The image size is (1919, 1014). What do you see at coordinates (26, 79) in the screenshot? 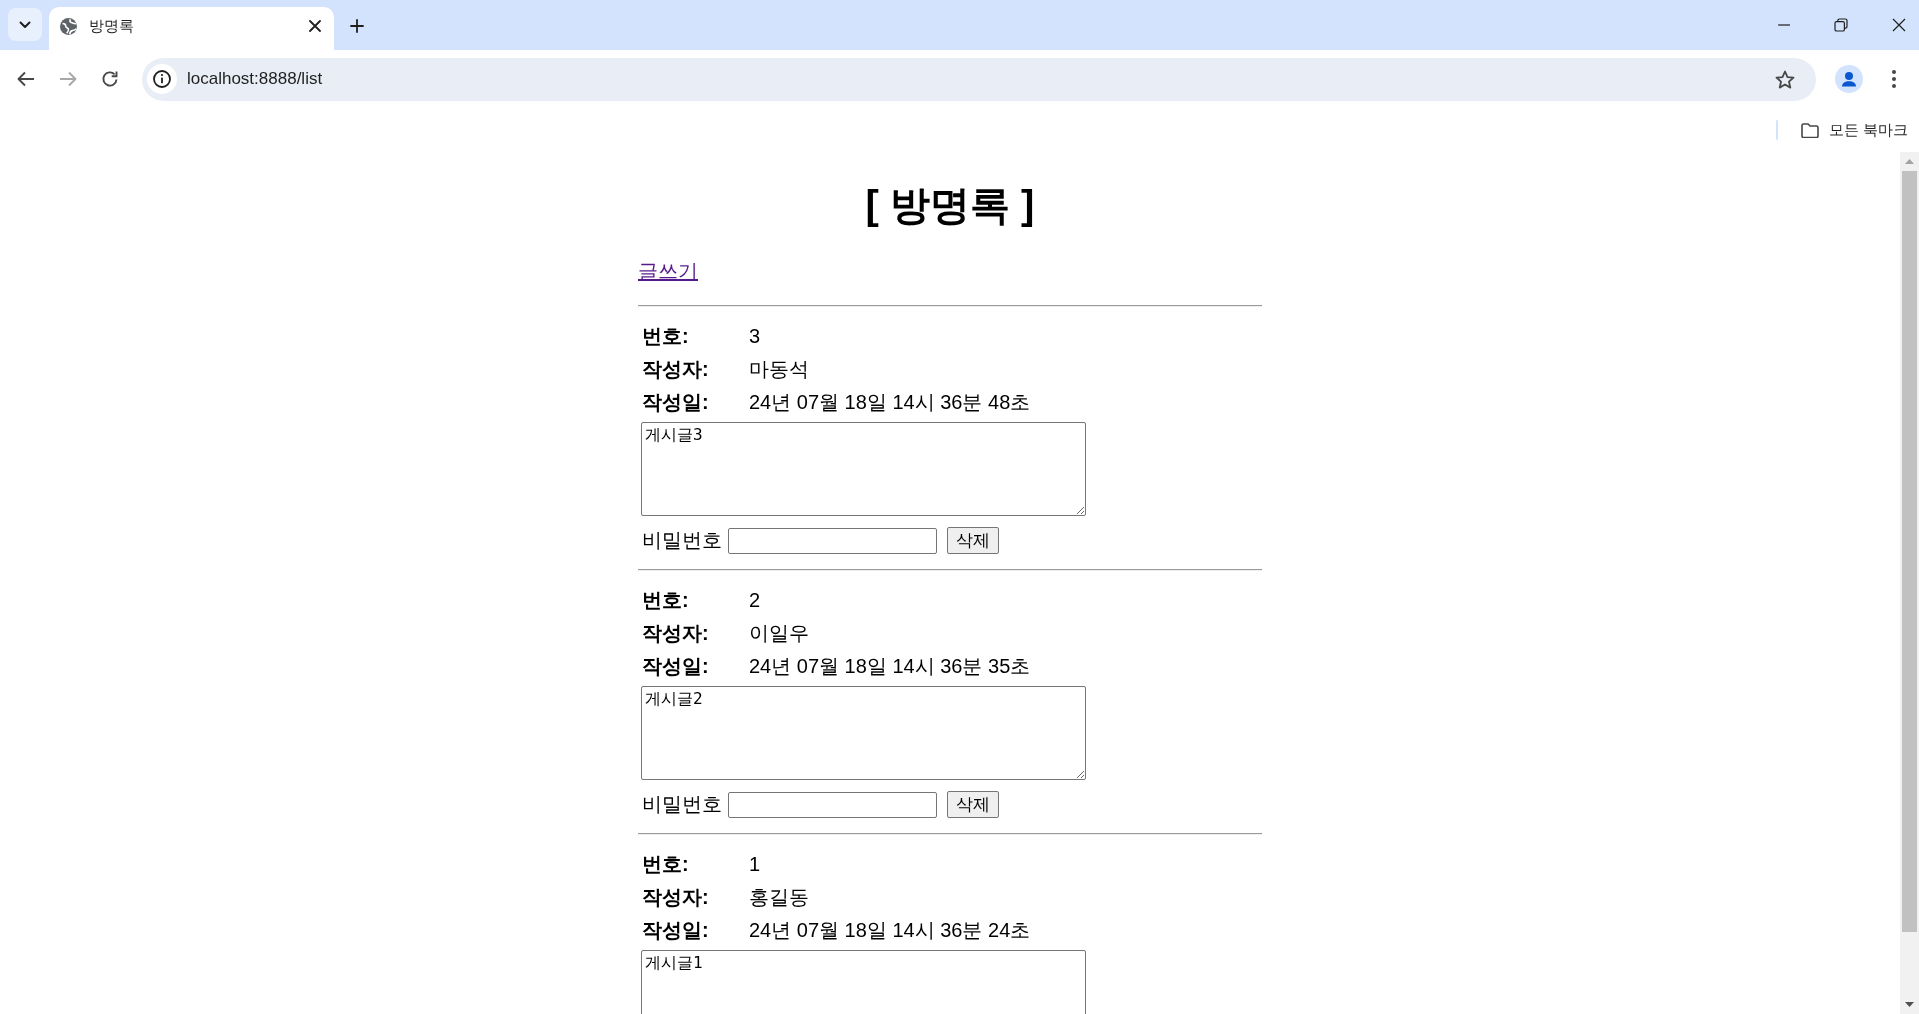
I see `back-arrow-icon` at bounding box center [26, 79].